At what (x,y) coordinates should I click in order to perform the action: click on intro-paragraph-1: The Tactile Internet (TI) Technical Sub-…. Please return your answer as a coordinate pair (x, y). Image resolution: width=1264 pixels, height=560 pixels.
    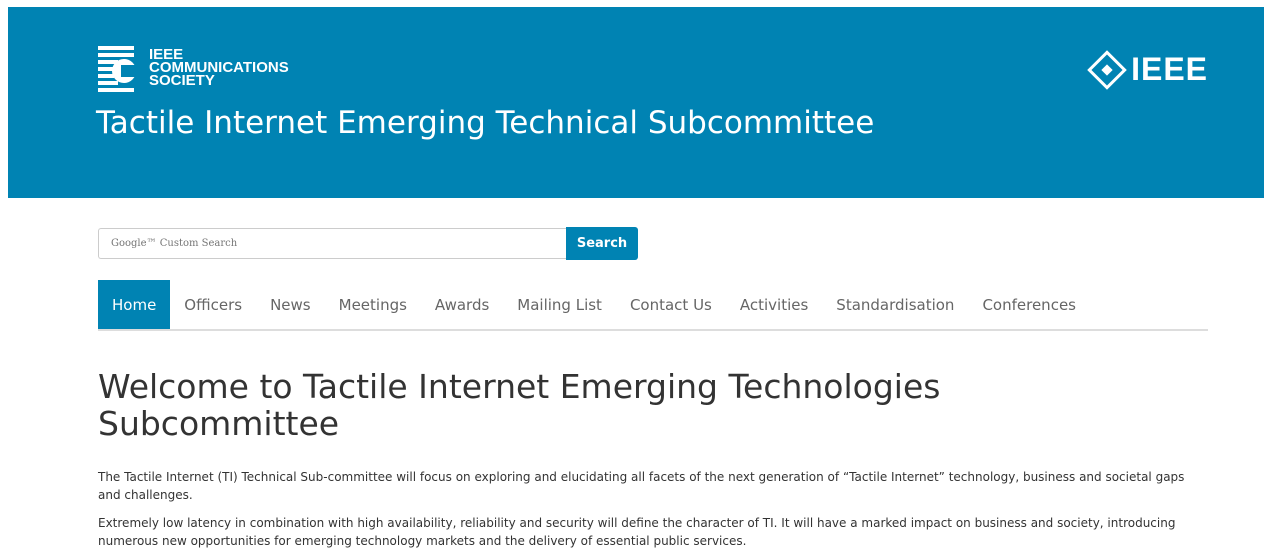
    Looking at the image, I should click on (641, 486).